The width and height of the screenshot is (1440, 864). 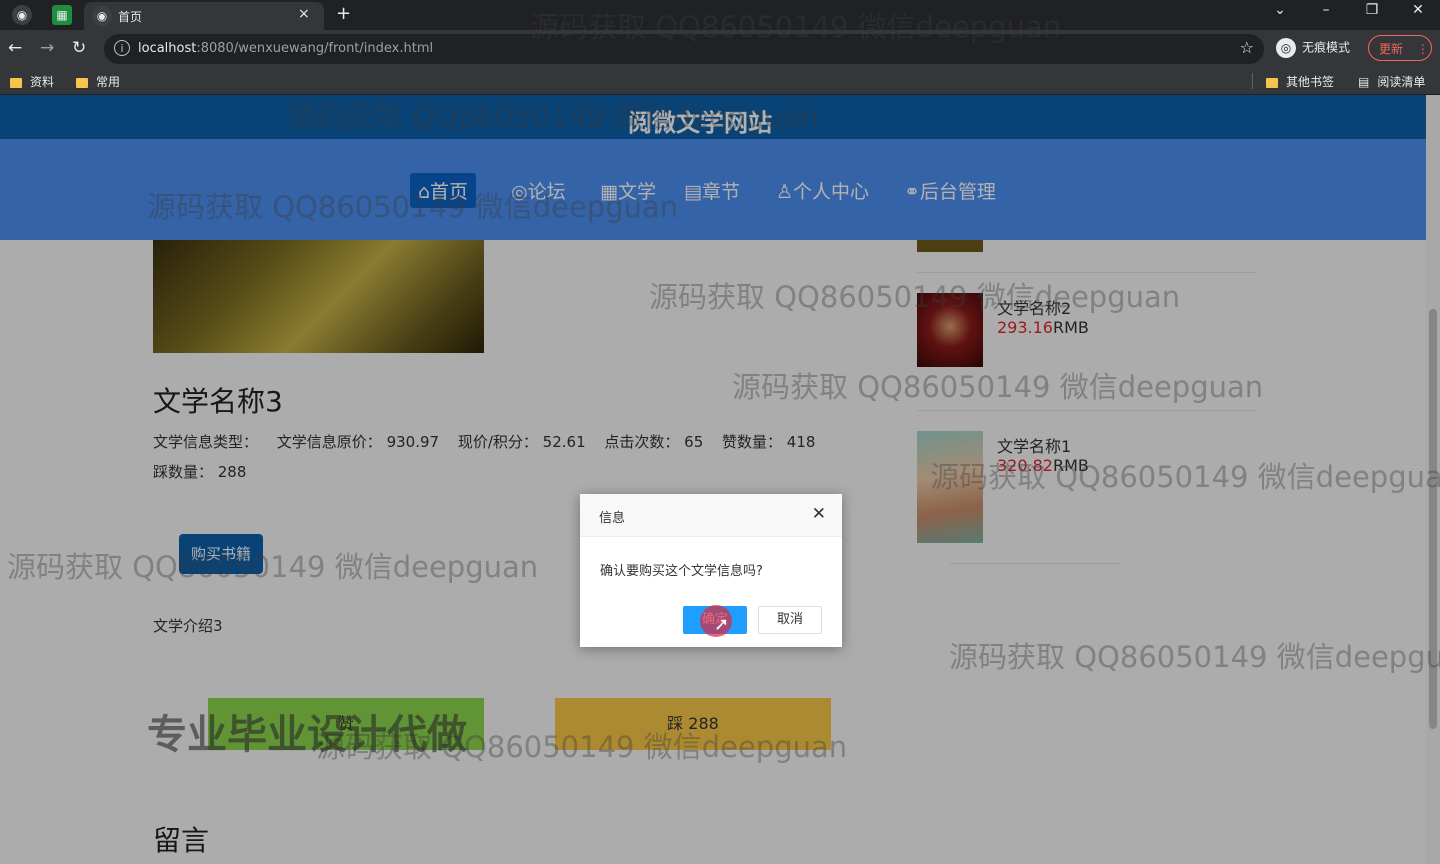 I want to click on bookmark-other: 其他书签, so click(x=1300, y=81).